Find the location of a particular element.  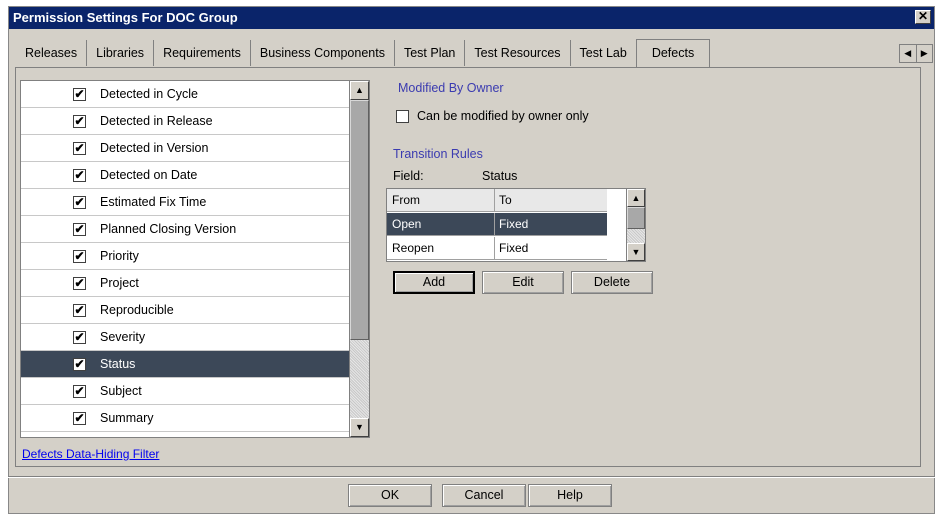

tab-test-resources: Test Resources is located at coordinates (516, 53).